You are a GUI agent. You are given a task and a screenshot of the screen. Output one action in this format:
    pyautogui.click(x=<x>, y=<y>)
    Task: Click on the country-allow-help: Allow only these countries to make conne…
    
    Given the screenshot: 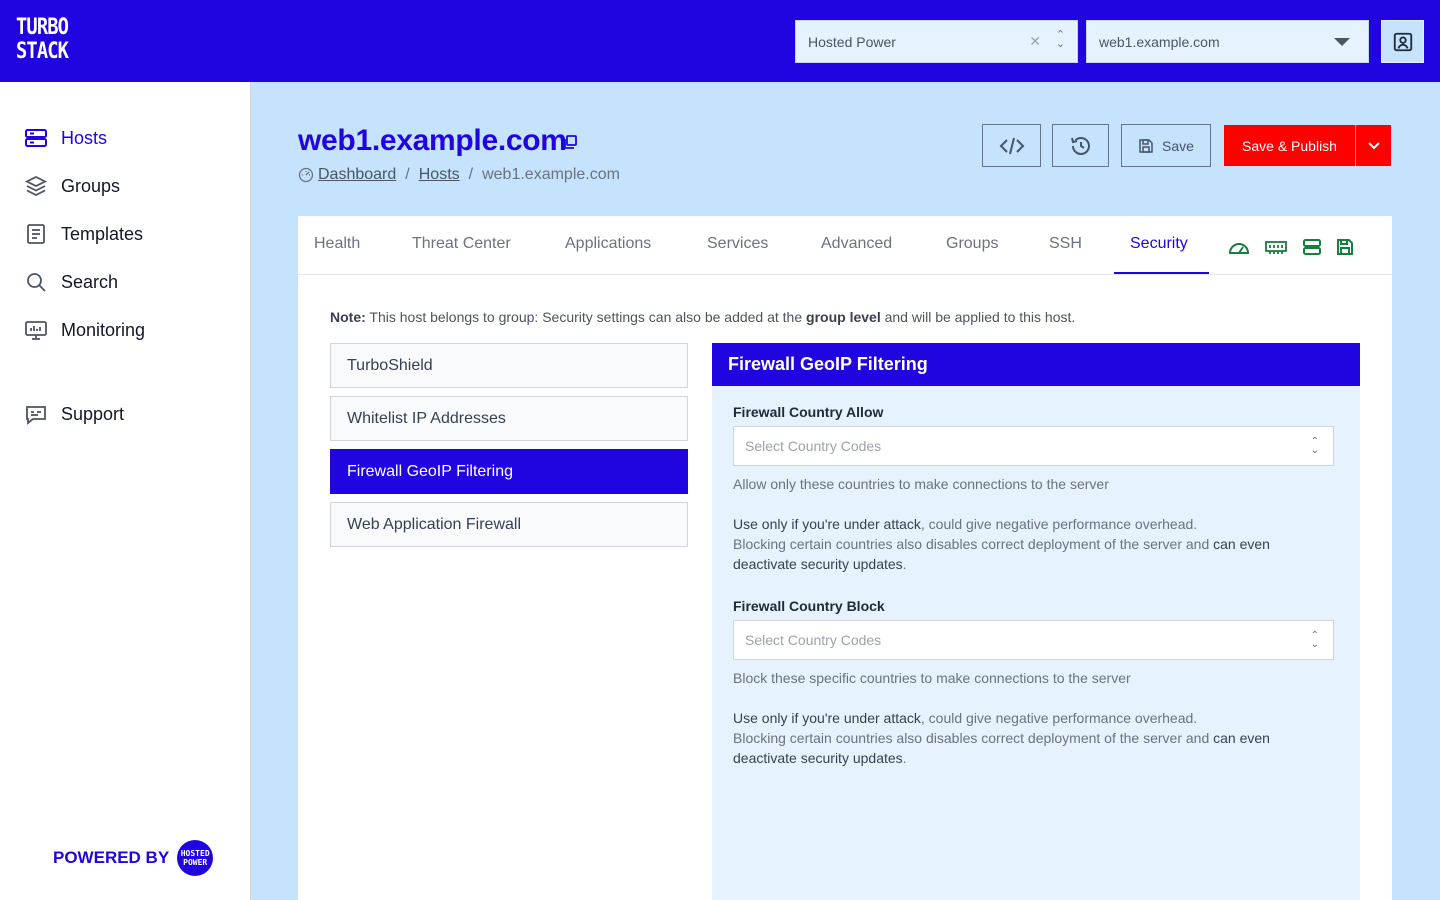 What is the action you would take?
    pyautogui.click(x=921, y=484)
    